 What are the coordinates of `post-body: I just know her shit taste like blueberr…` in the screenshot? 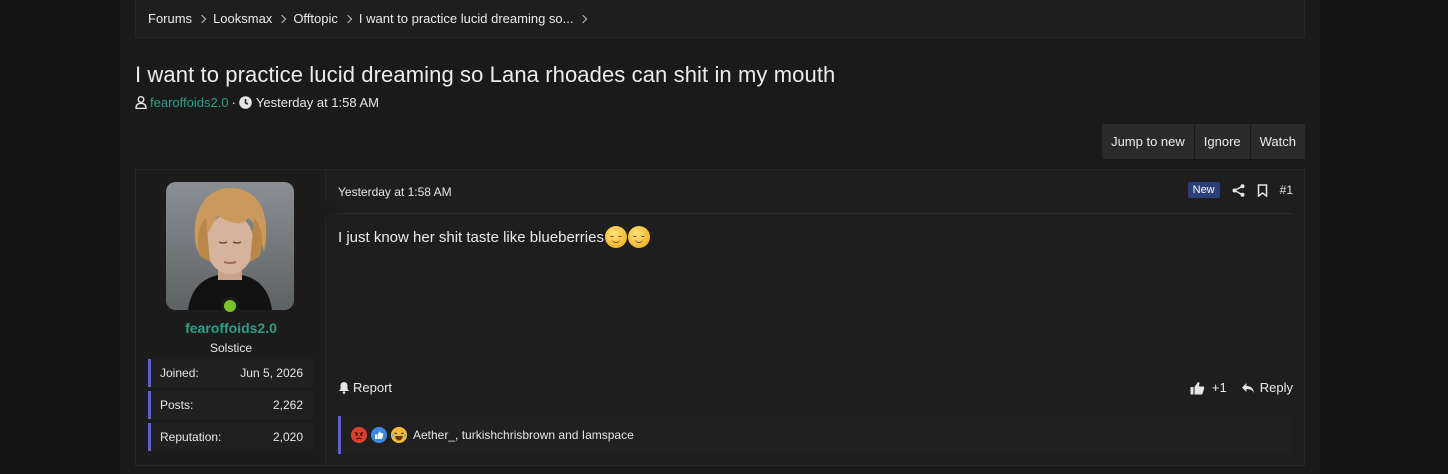 It's located at (494, 237).